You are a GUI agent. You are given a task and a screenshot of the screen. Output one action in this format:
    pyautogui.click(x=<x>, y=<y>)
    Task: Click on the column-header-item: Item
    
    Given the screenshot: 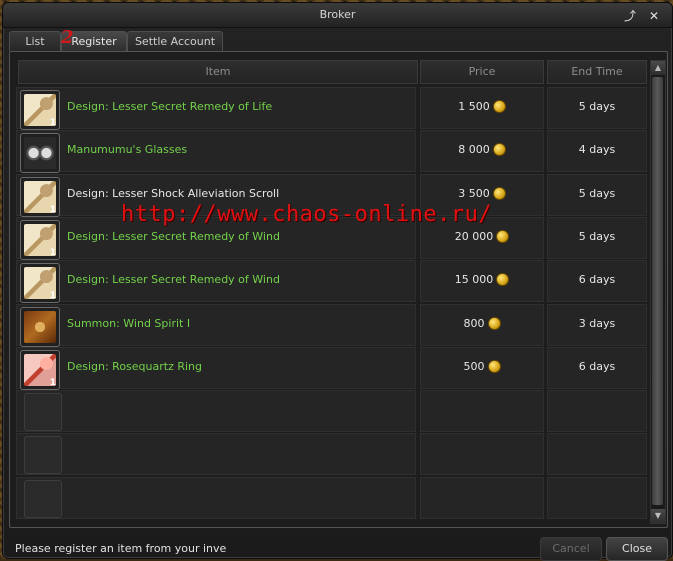 What is the action you would take?
    pyautogui.click(x=218, y=72)
    